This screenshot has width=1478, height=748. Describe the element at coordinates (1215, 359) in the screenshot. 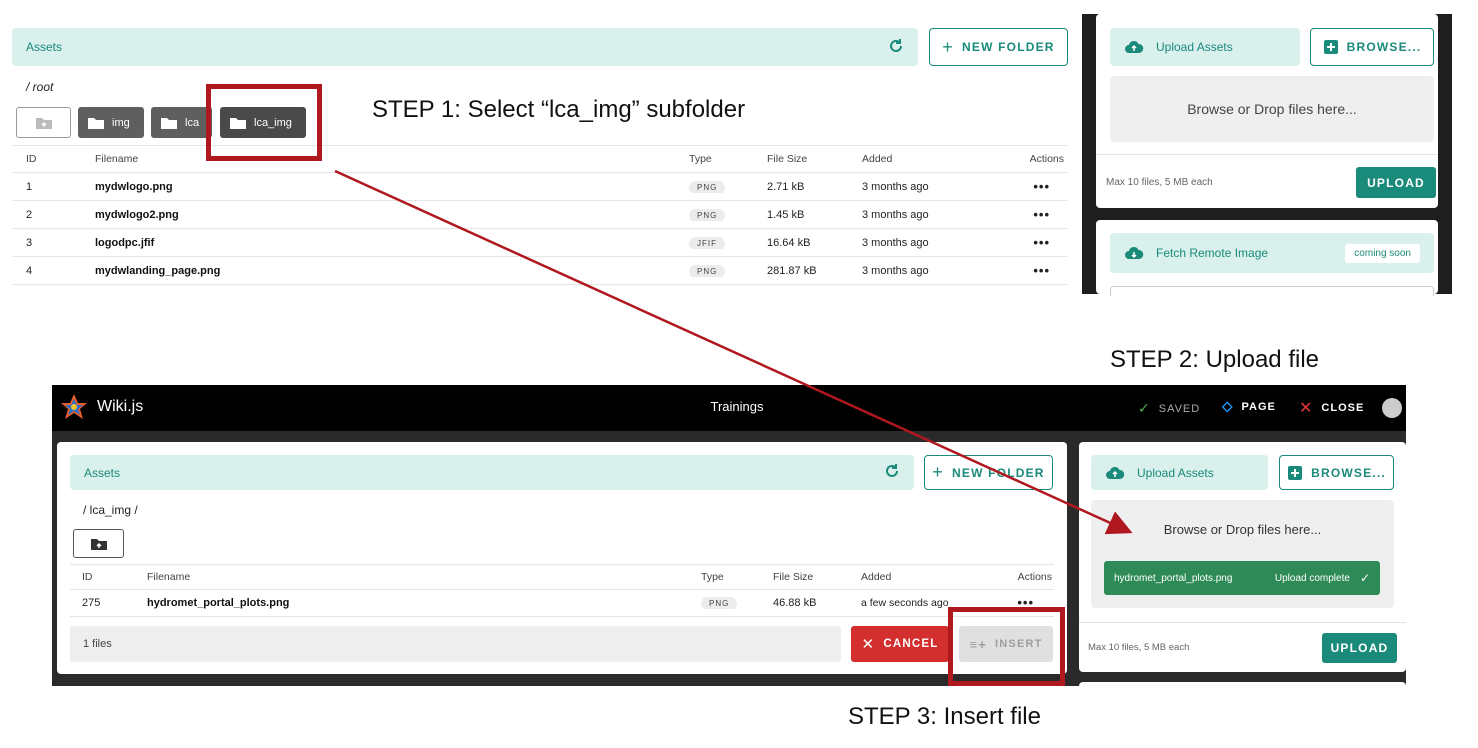

I see `step2-caption: STEP 2: Upload file` at that location.